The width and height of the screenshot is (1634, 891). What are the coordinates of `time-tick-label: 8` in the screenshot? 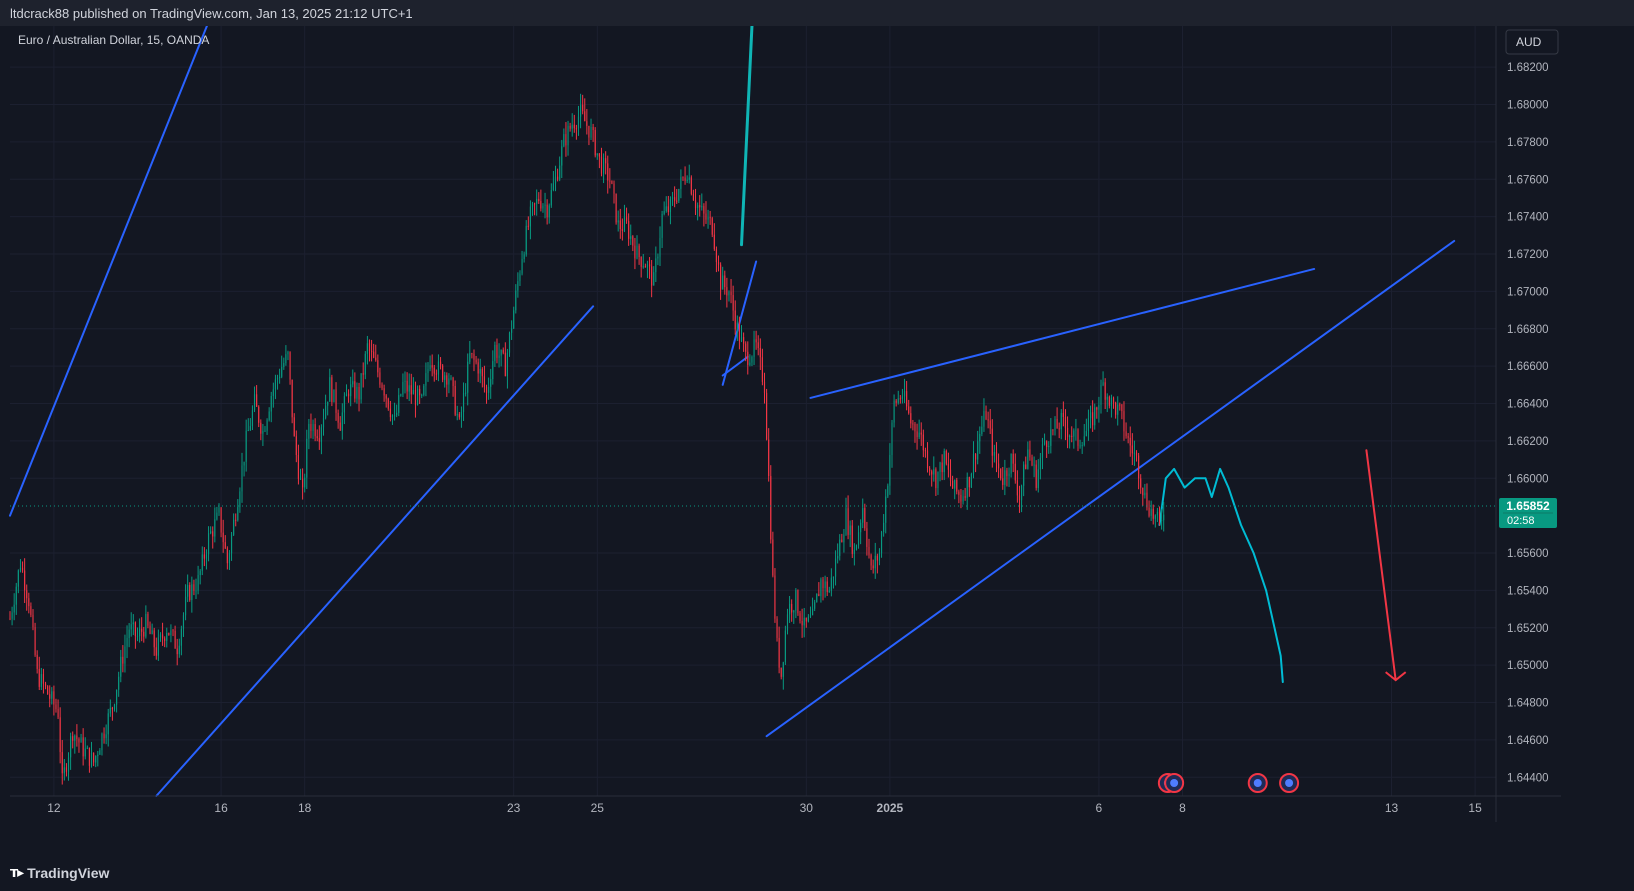 It's located at (1182, 808).